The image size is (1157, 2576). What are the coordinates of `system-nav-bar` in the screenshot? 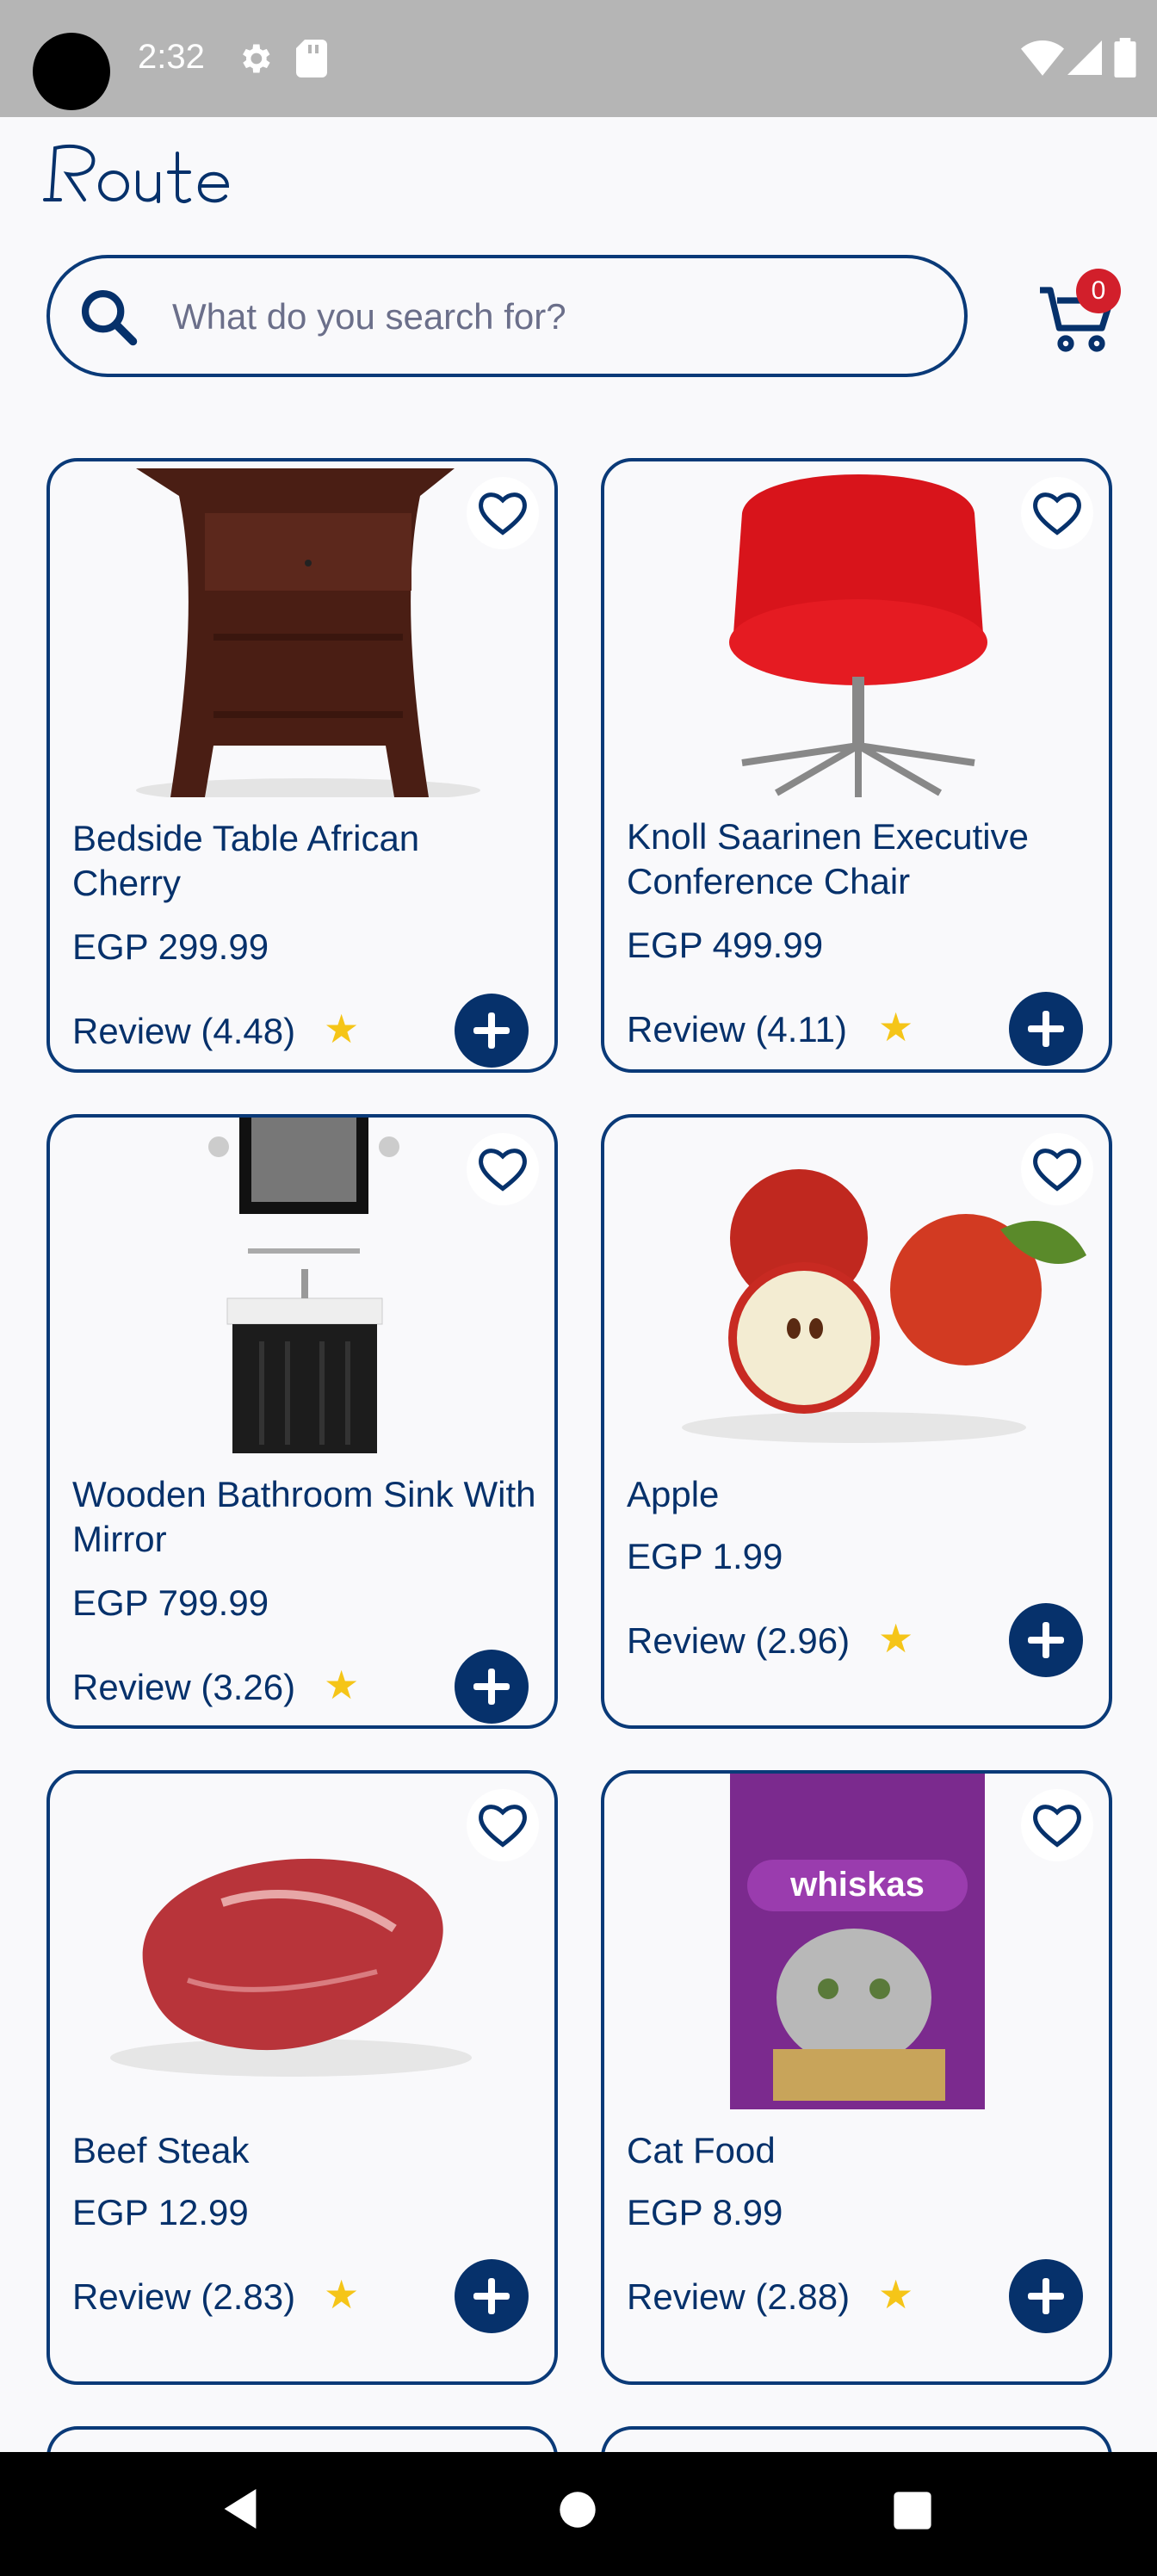 It's located at (579, 2514).